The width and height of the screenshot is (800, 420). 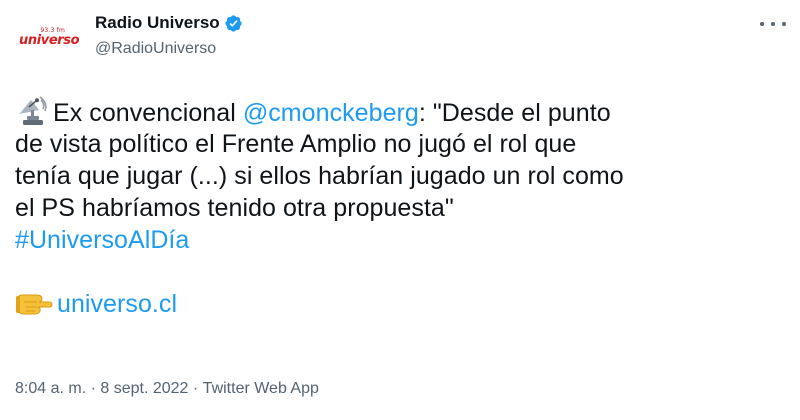 What do you see at coordinates (144, 389) in the screenshot?
I see `tweet-date: 8 sept. 2022` at bounding box center [144, 389].